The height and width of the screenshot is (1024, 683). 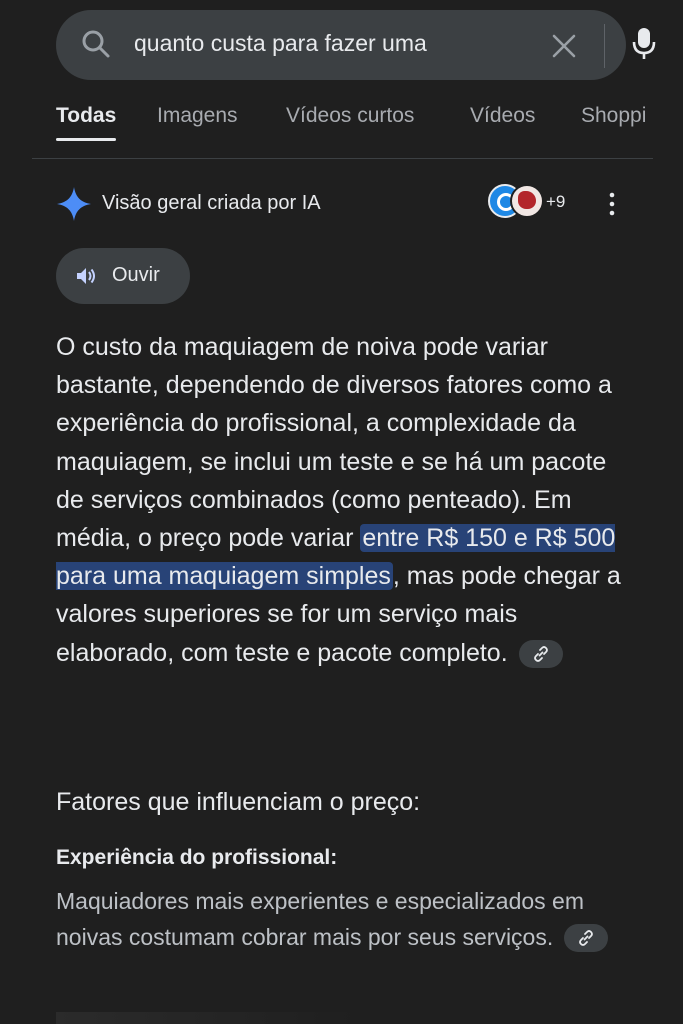 What do you see at coordinates (342, 158) in the screenshot?
I see `tabs-divider` at bounding box center [342, 158].